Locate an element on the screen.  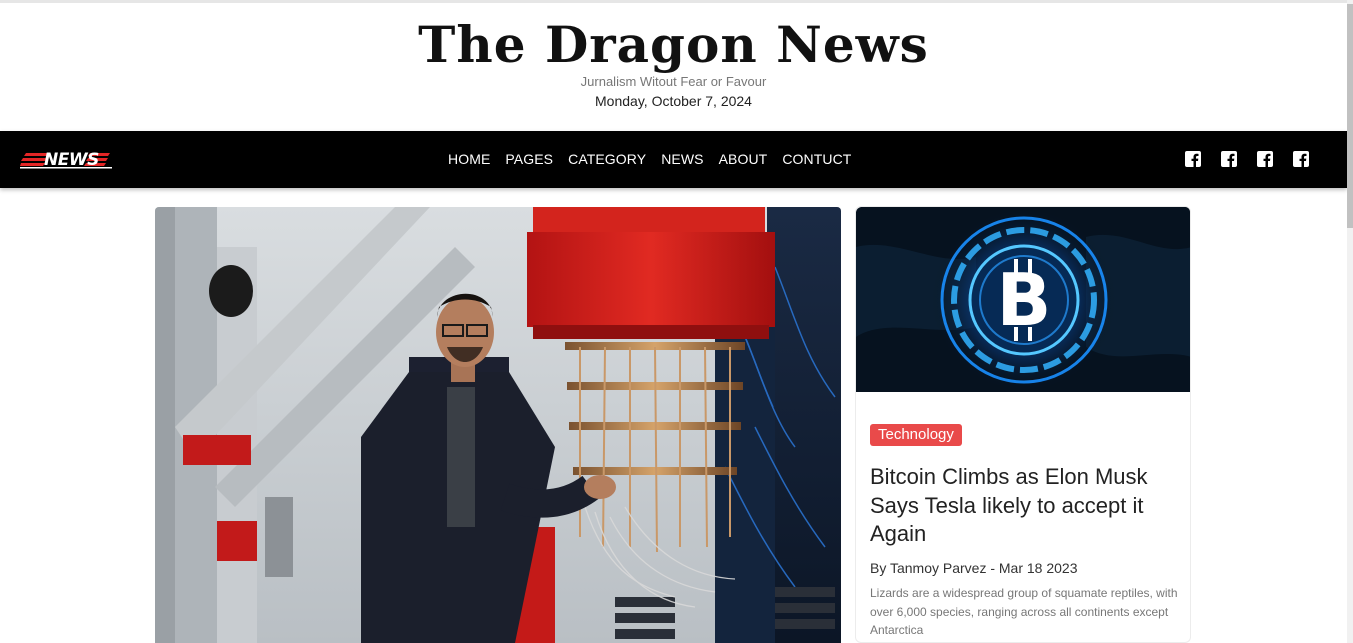
article-byline: By Tanmoy Parvez - Mar 18 2023 is located at coordinates (974, 568).